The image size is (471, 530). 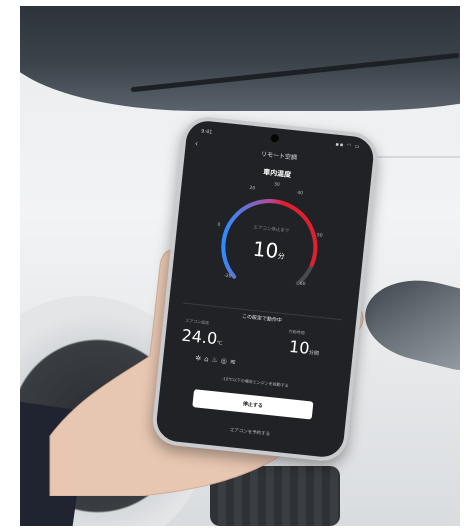 What do you see at coordinates (252, 188) in the screenshot?
I see `gauge-tick: 20` at bounding box center [252, 188].